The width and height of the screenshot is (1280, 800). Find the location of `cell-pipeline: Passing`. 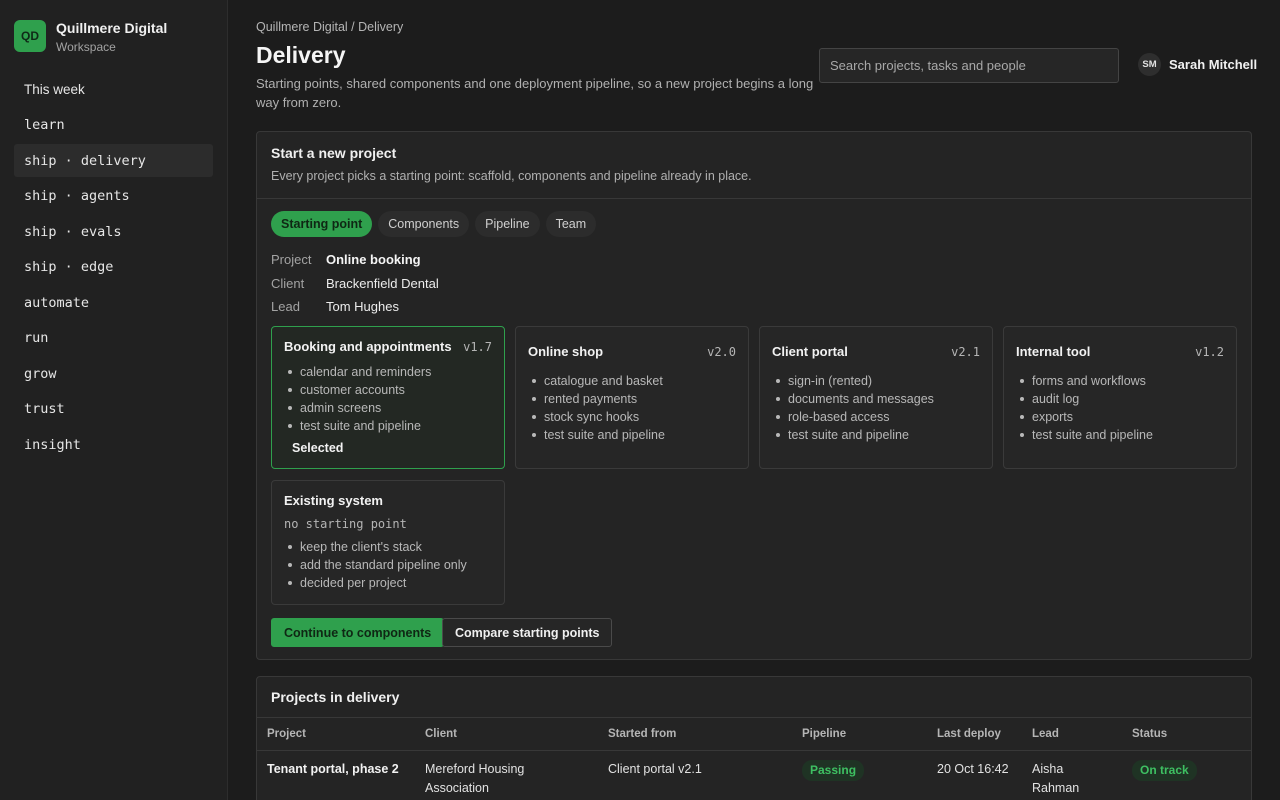

cell-pipeline: Passing is located at coordinates (859, 774).